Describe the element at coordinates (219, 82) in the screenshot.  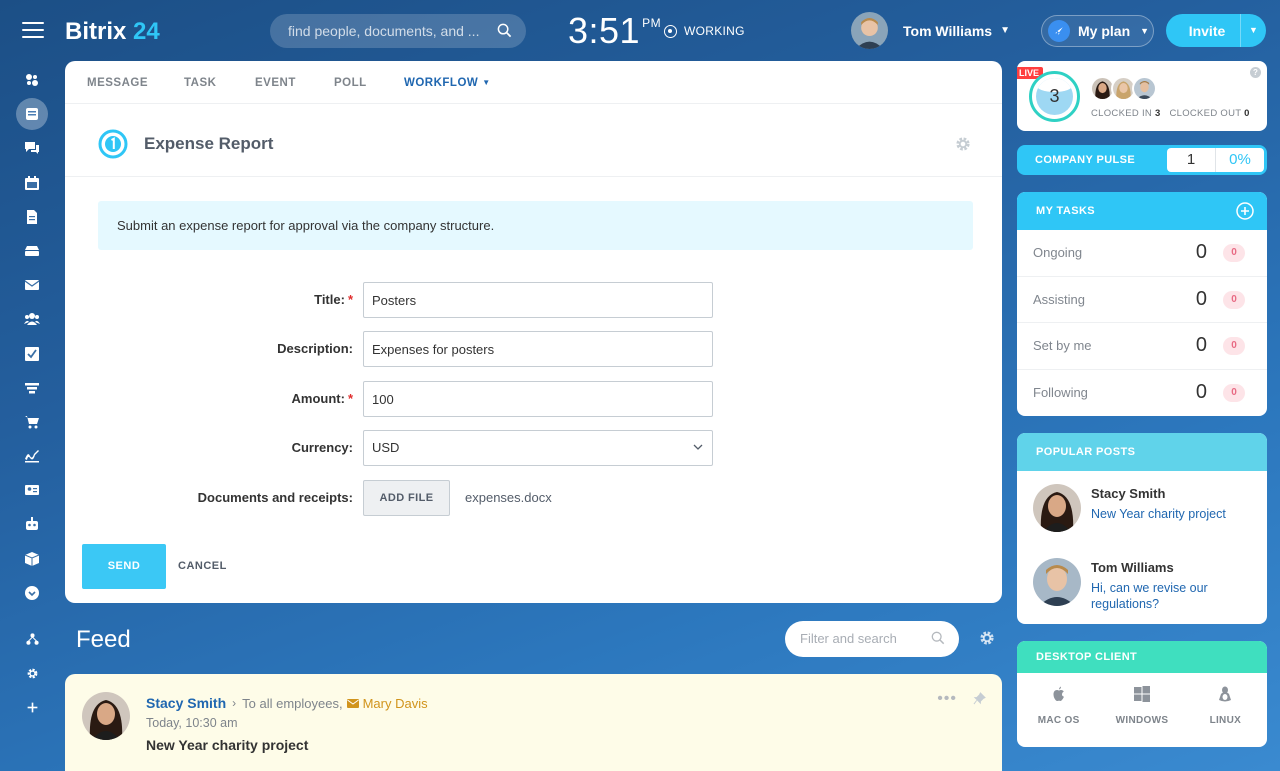
I see `tab-task: TASK` at that location.